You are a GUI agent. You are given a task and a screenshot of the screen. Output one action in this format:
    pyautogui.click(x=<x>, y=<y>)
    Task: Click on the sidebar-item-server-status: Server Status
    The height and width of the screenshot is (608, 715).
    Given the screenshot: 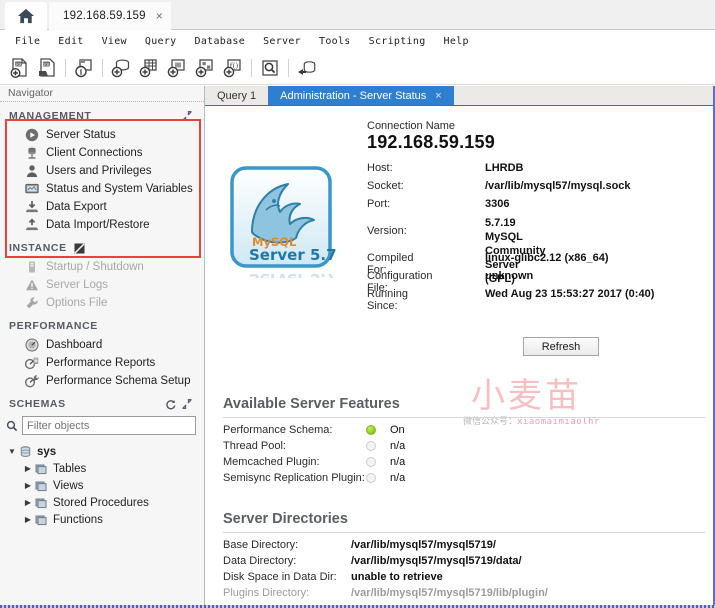 What is the action you would take?
    pyautogui.click(x=102, y=135)
    